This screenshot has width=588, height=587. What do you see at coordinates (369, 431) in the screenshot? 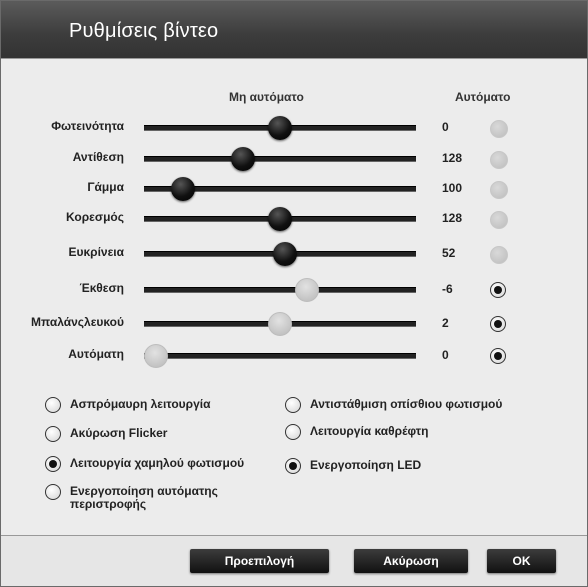
I see `option-label: Λειτουργία καθρέφτη` at bounding box center [369, 431].